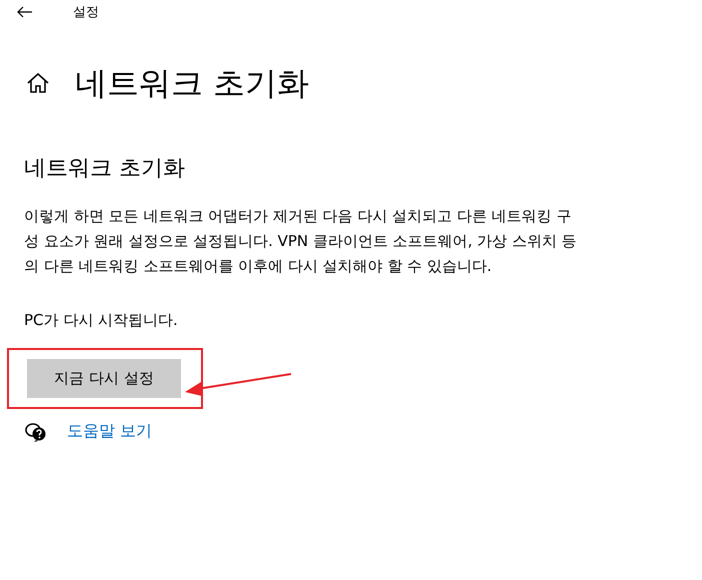 The height and width of the screenshot is (580, 702). What do you see at coordinates (101, 320) in the screenshot?
I see `restart-note: PC가 다시 시작됩니다.` at bounding box center [101, 320].